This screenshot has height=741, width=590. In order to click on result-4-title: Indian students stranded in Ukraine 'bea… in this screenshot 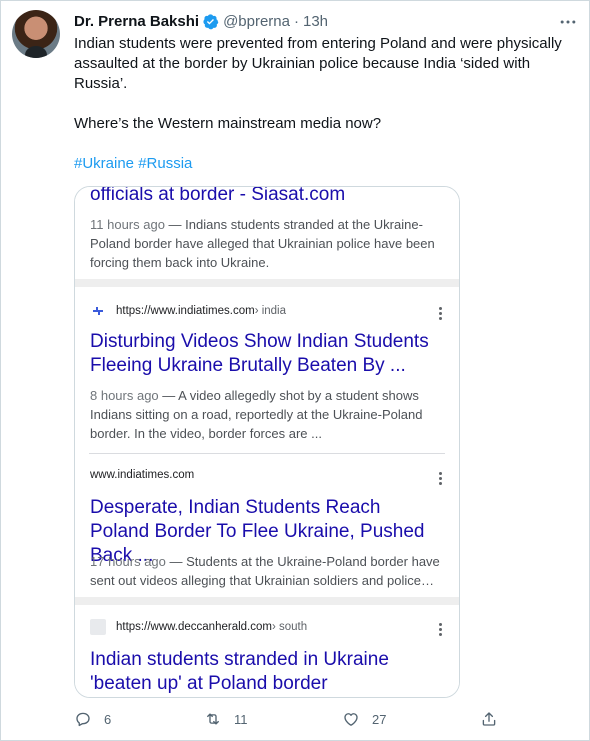, I will do `click(265, 672)`.